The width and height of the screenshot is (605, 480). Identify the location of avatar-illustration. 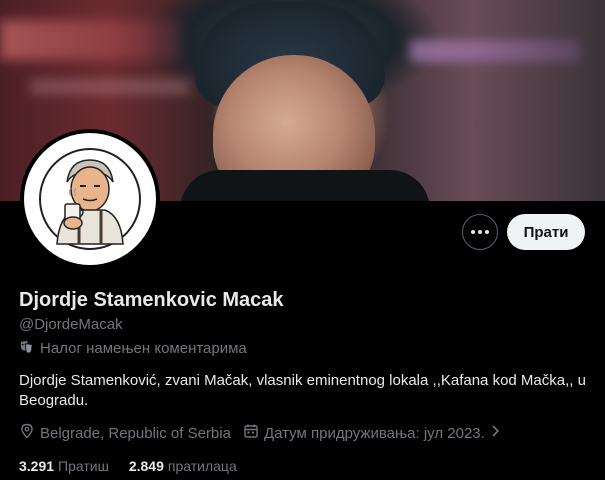
(90, 199).